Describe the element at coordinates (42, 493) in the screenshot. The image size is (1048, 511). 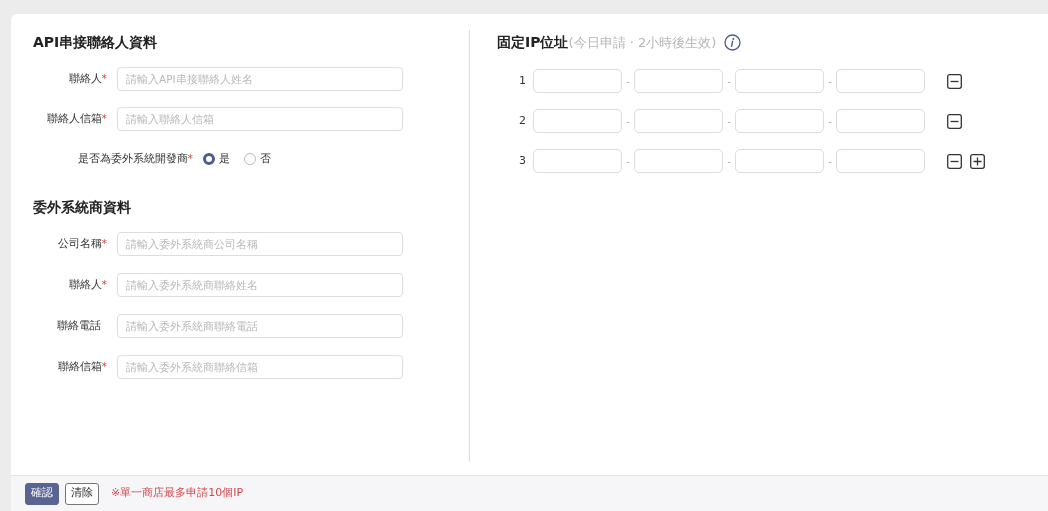
I see `confirm-button: 確認` at that location.